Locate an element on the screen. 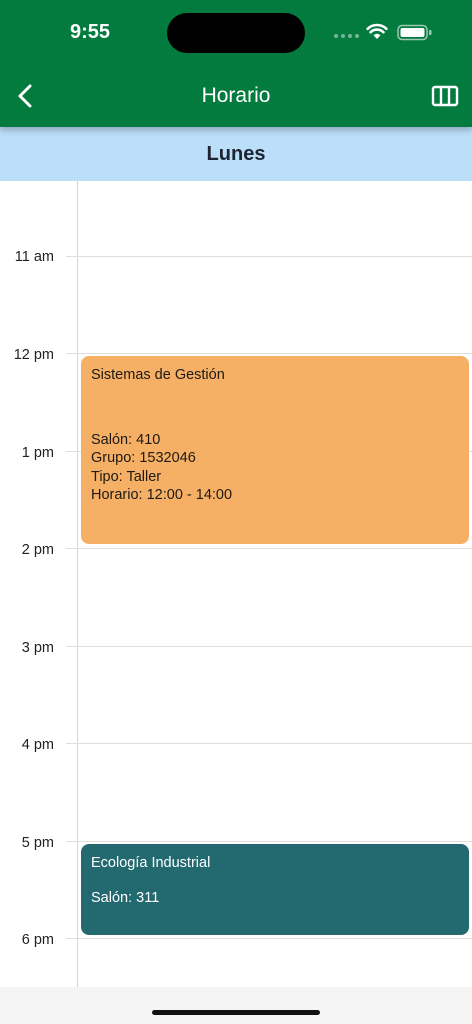 The width and height of the screenshot is (472, 1024). event-tipo: Tipo: Taller is located at coordinates (126, 476).